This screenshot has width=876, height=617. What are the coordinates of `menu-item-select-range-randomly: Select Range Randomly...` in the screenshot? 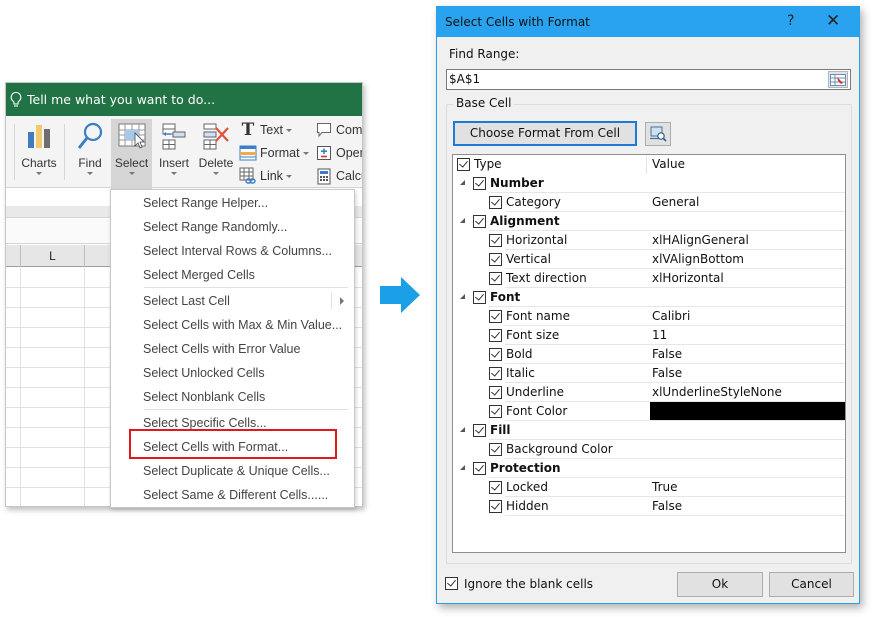 It's located at (232, 227).